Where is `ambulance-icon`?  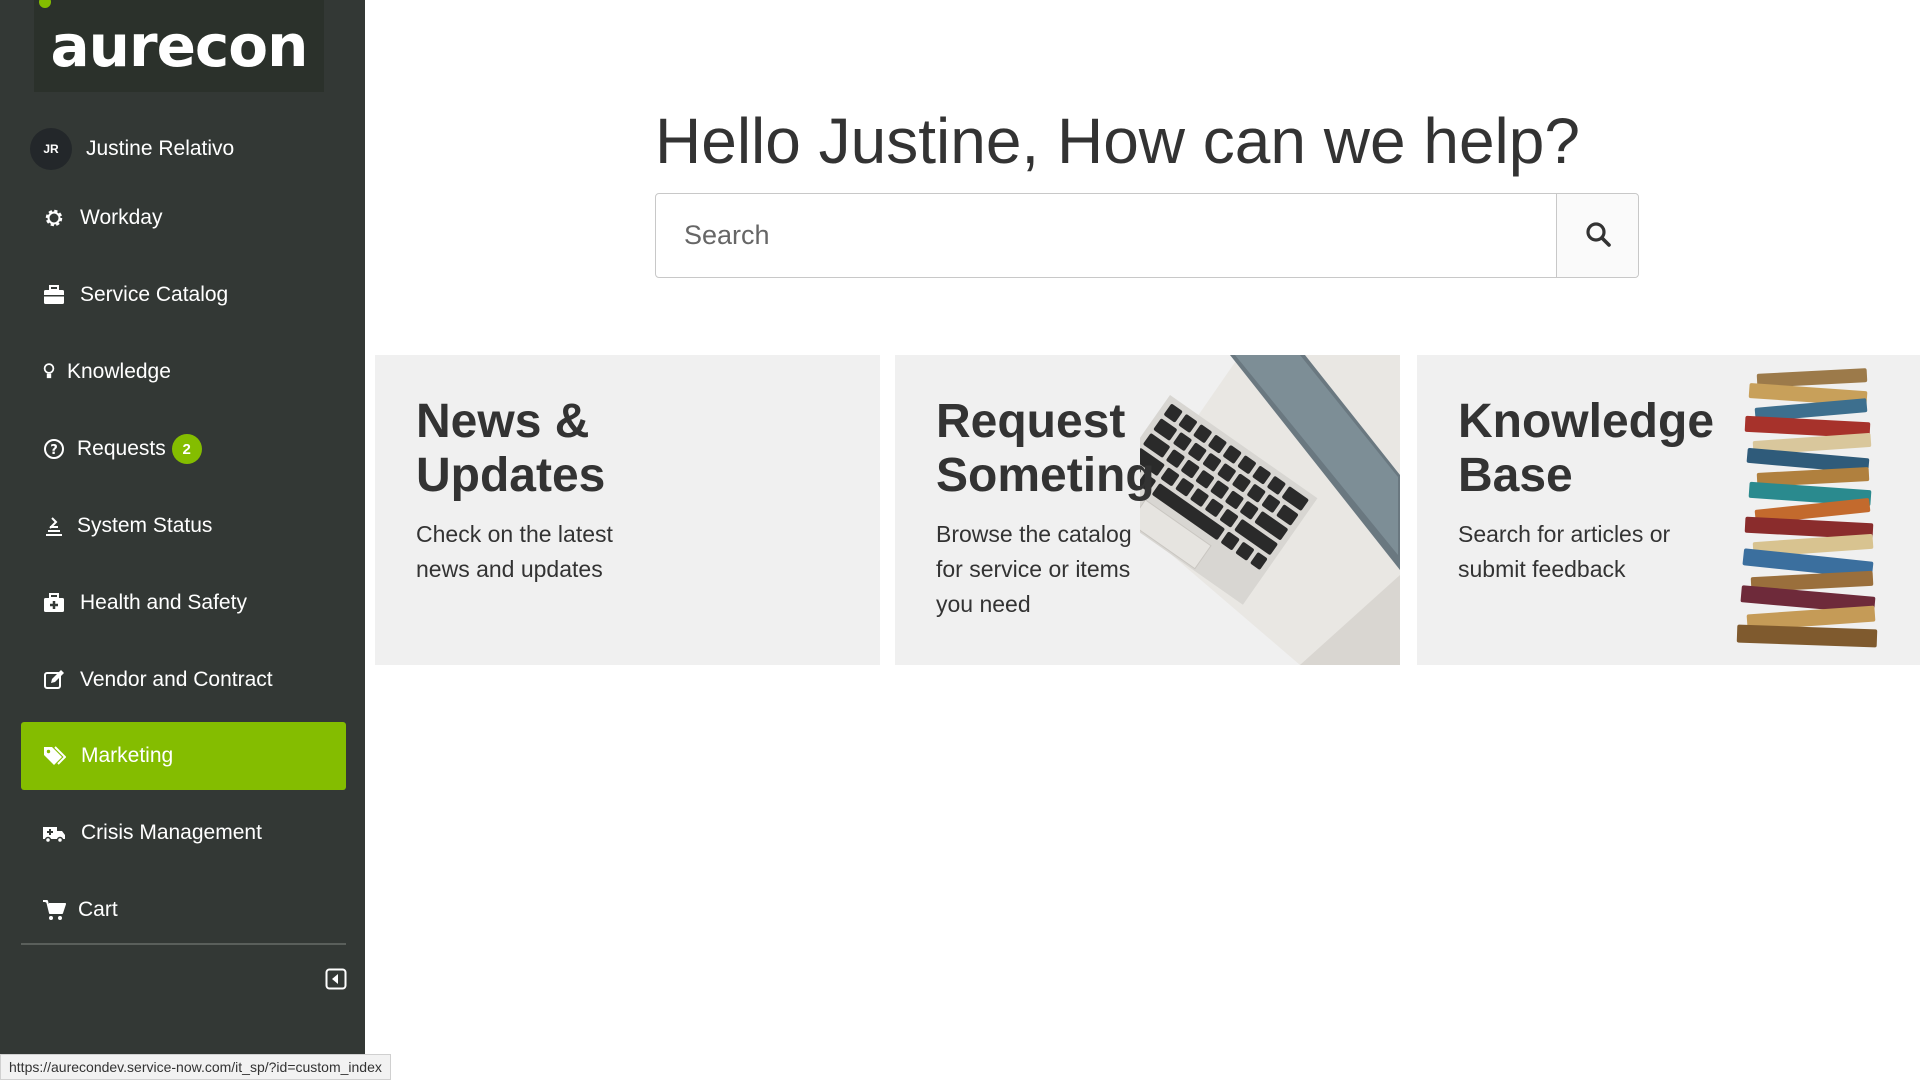
ambulance-icon is located at coordinates (54, 833).